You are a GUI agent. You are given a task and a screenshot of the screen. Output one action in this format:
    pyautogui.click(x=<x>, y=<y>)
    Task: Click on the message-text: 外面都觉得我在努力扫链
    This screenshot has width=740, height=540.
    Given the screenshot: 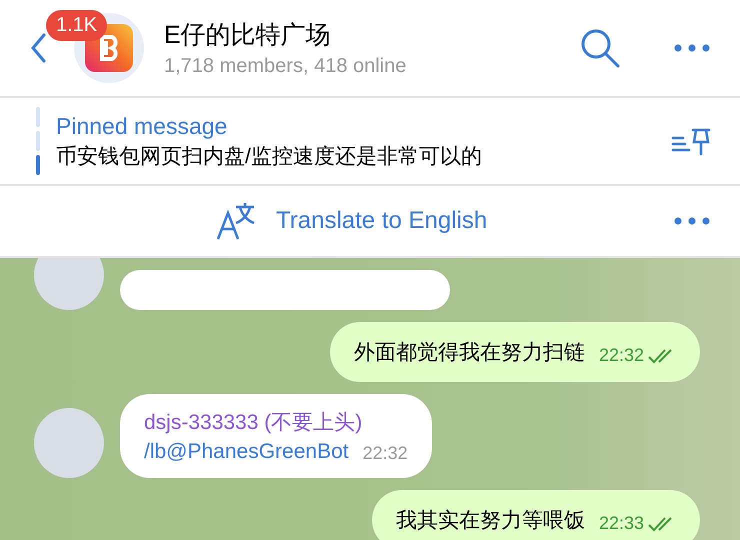 What is the action you would take?
    pyautogui.click(x=469, y=353)
    